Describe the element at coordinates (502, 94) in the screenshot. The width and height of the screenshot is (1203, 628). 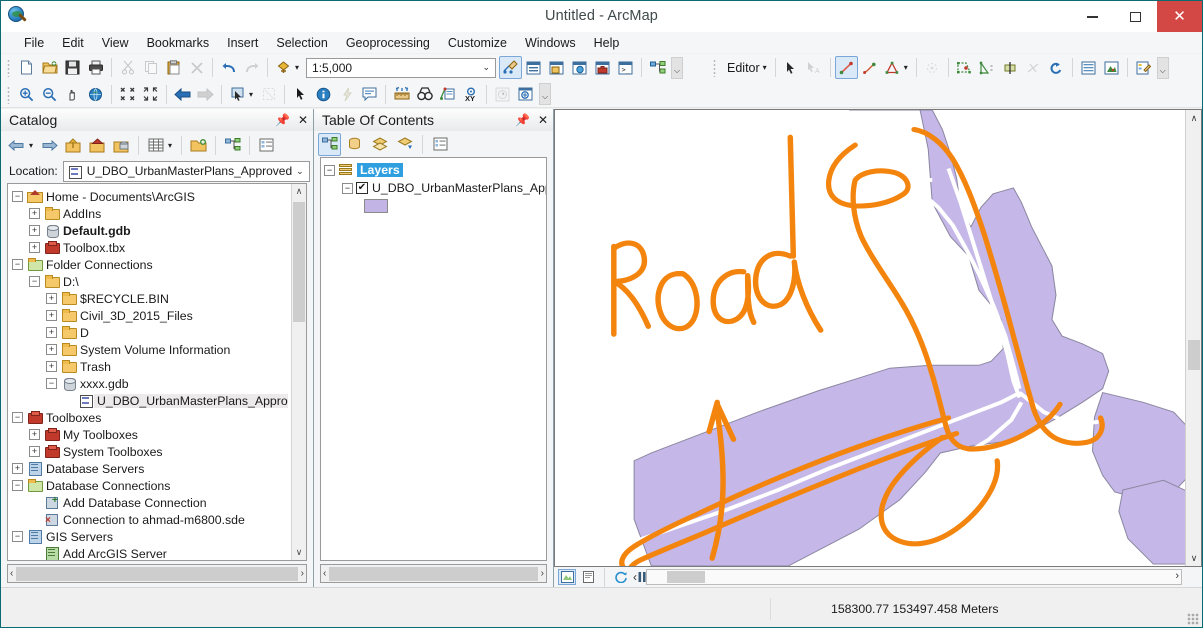
I see `time-slider-button` at that location.